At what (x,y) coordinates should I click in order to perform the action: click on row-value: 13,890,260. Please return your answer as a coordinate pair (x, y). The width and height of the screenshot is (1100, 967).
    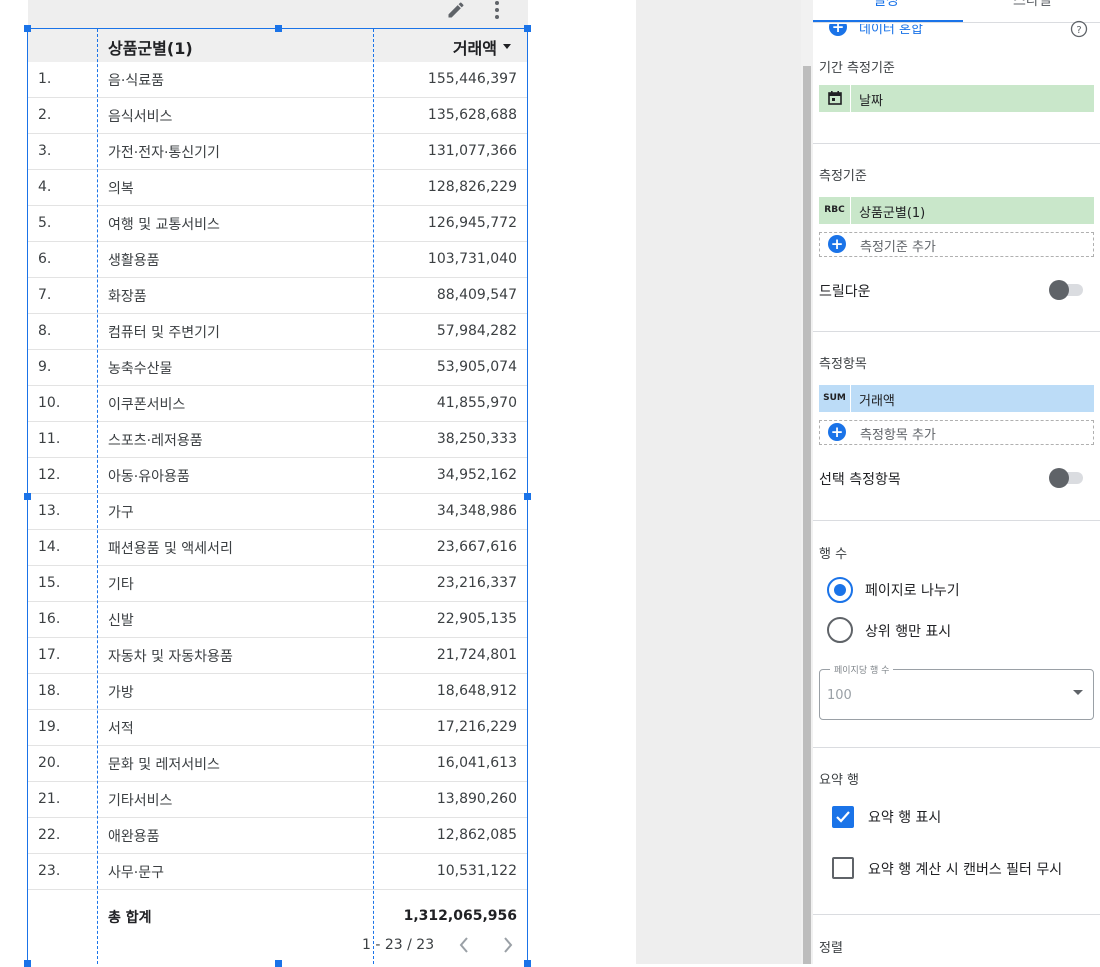
    Looking at the image, I should click on (476, 799).